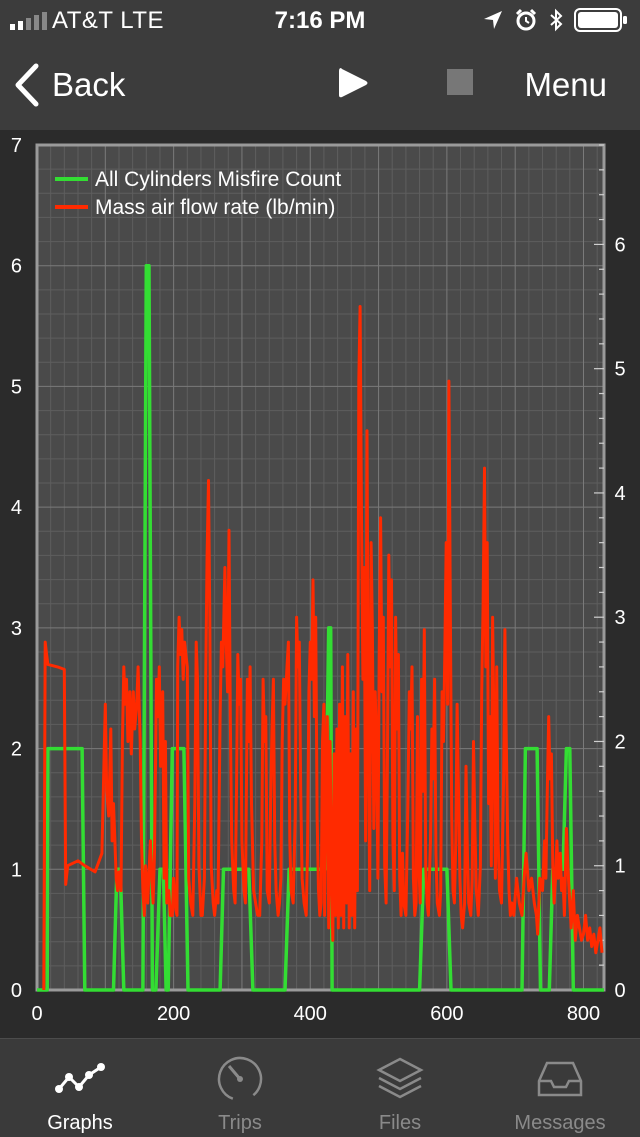 This screenshot has height=1137, width=640. What do you see at coordinates (619, 245) in the screenshot?
I see `right-tick-label: 6` at bounding box center [619, 245].